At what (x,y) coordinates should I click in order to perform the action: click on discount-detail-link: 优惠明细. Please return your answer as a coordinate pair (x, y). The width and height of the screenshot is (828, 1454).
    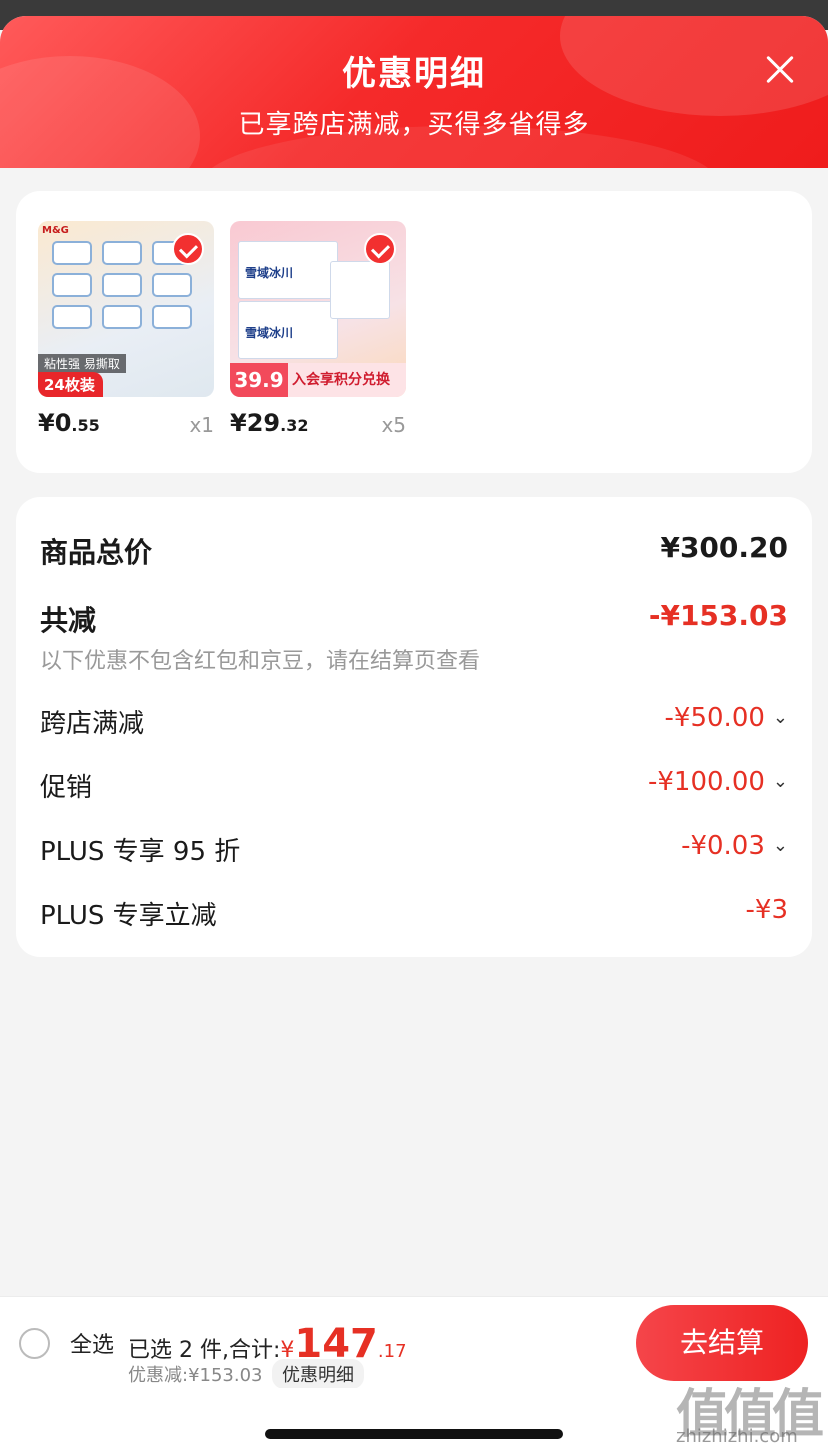
    Looking at the image, I should click on (318, 1374).